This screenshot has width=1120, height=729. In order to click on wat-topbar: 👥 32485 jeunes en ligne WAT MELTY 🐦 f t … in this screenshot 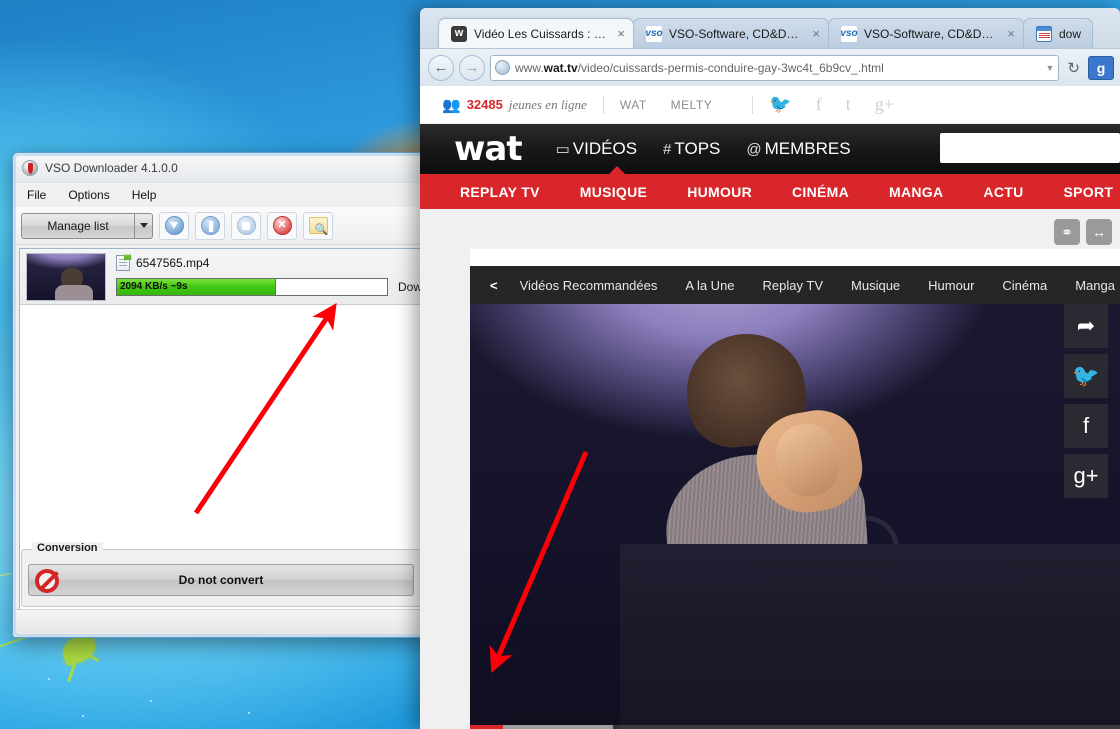, I will do `click(770, 105)`.